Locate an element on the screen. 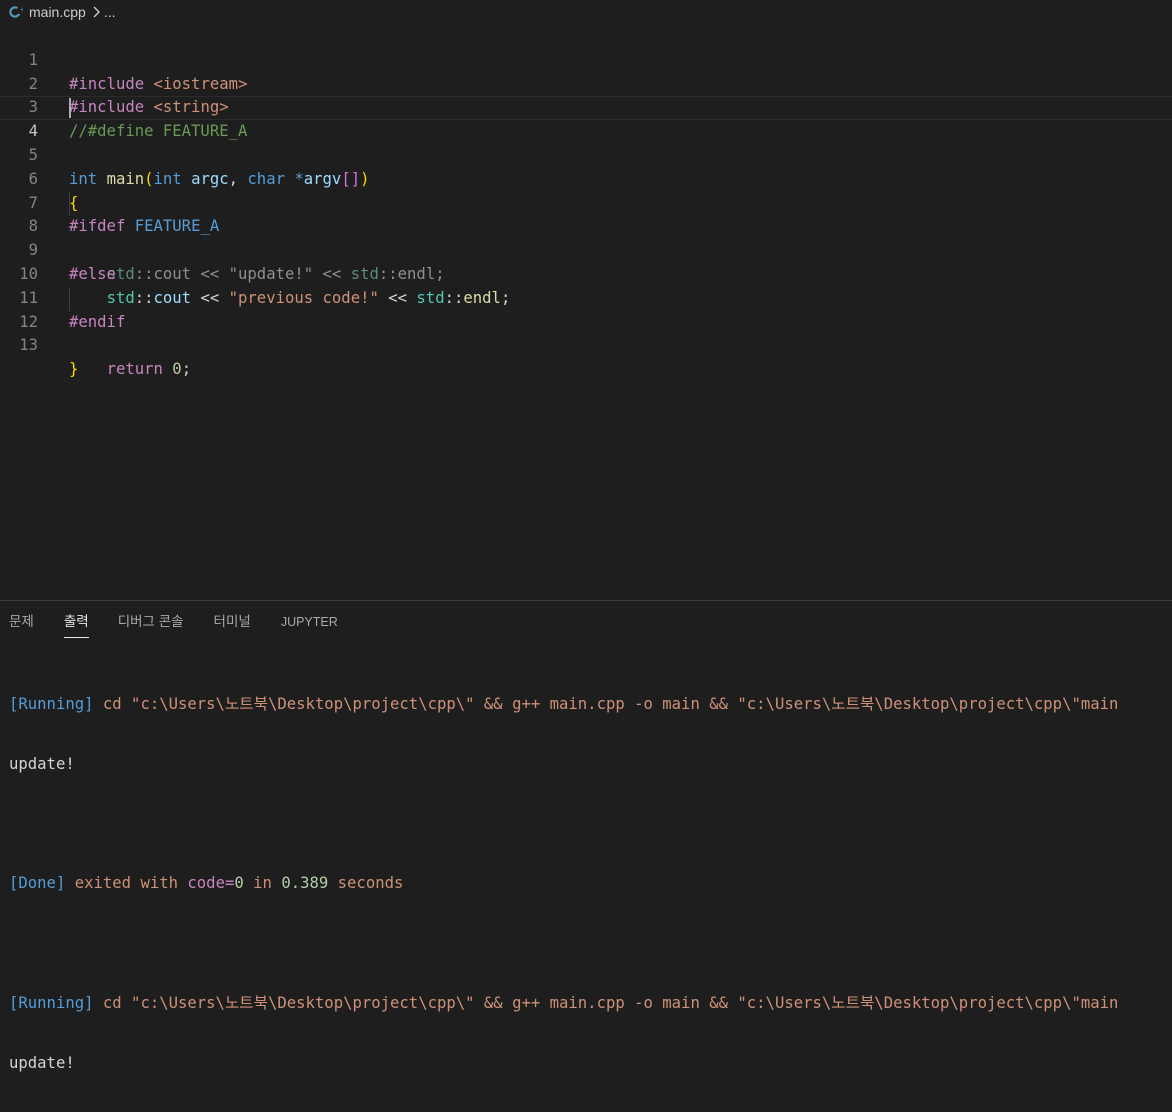  tab-terminal: 터미널 is located at coordinates (232, 622).